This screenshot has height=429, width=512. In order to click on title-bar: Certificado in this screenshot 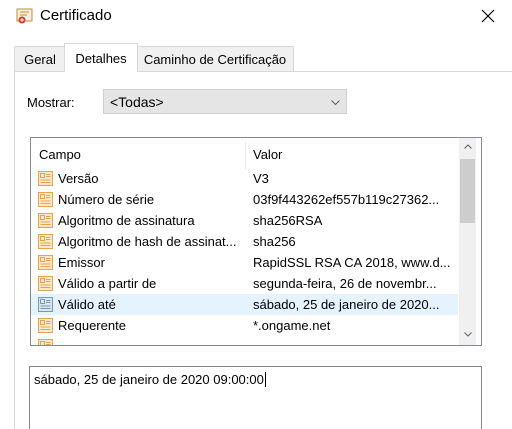, I will do `click(256, 16)`.